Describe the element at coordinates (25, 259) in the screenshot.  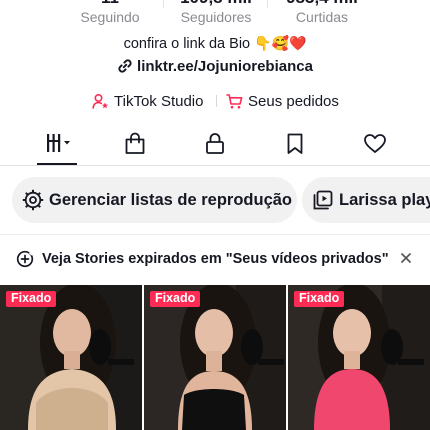
I see `add-story-icon` at that location.